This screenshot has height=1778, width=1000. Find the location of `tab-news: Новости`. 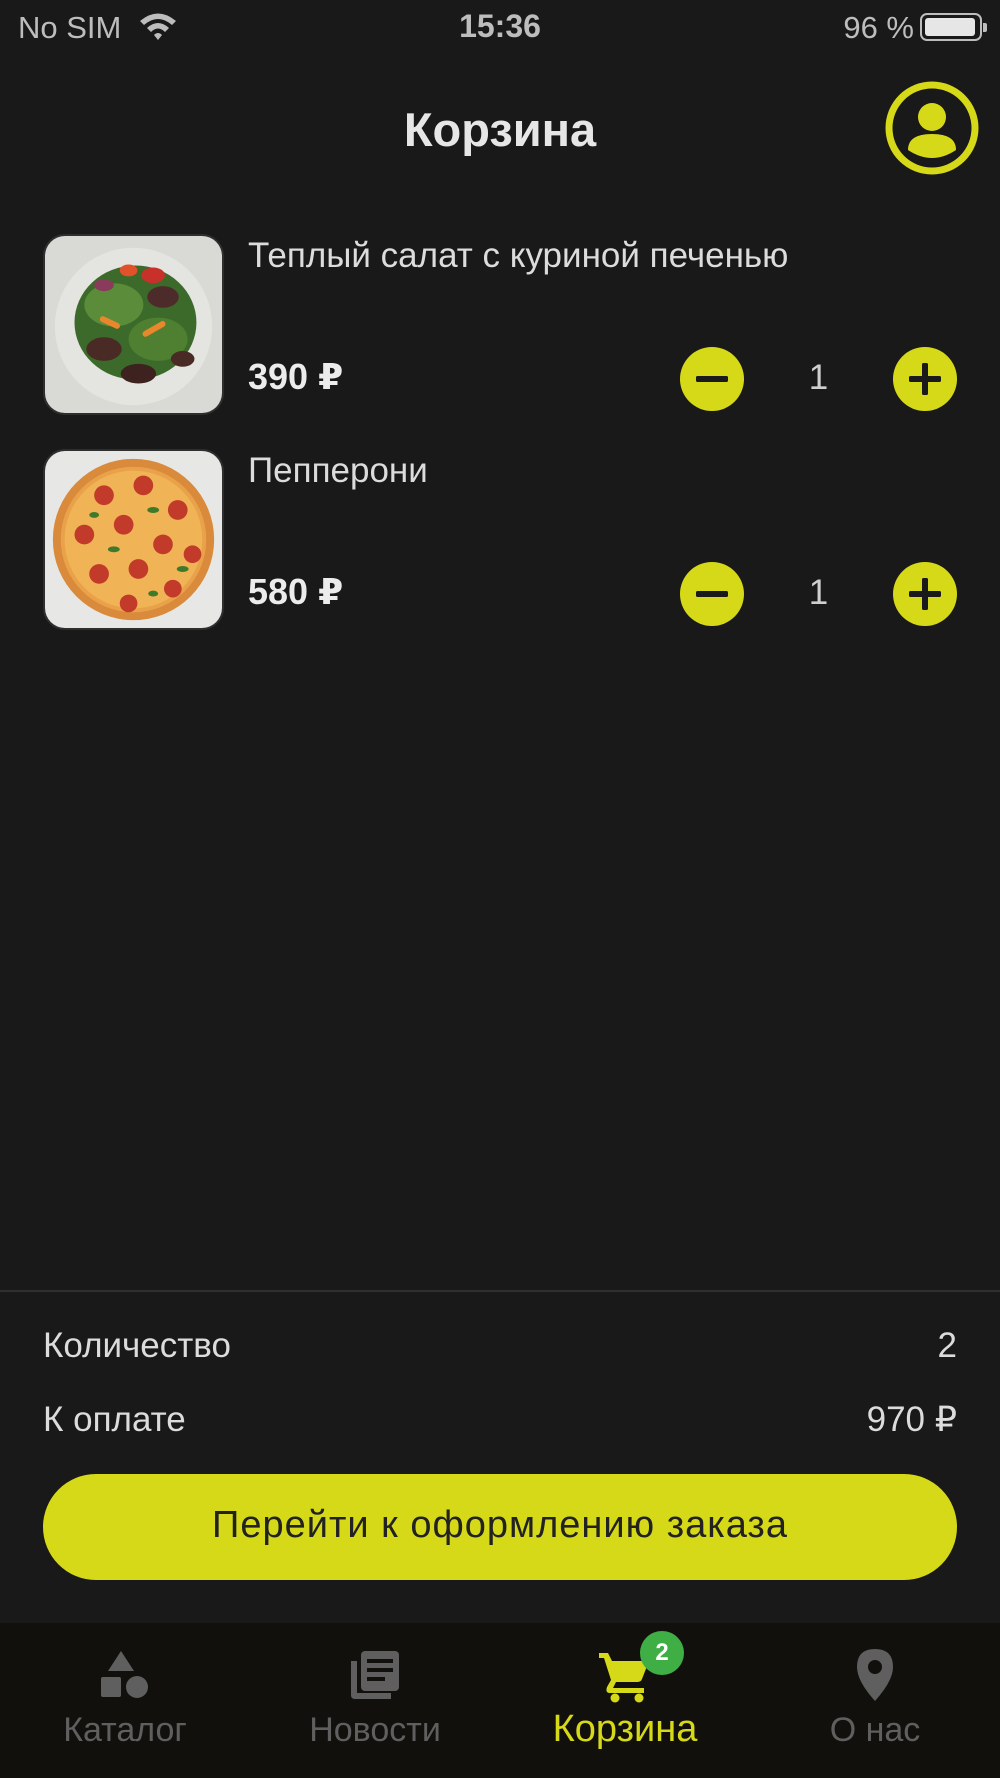

tab-news: Новости is located at coordinates (375, 1700).